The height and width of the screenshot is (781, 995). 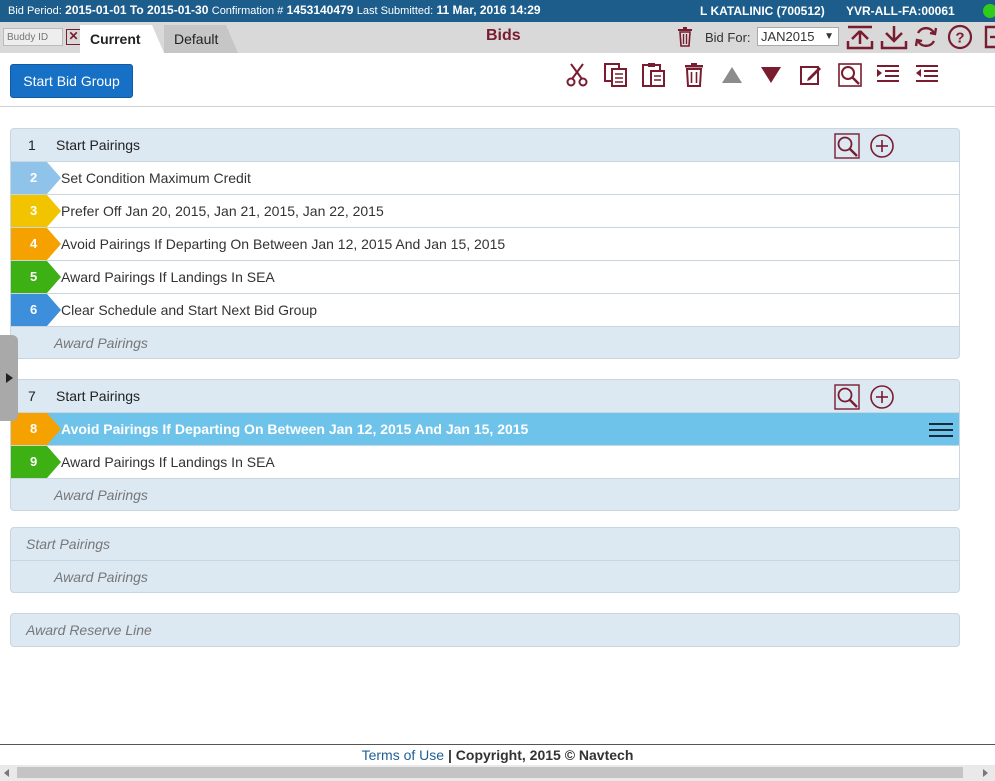 I want to click on page-title: Bids, so click(x=503, y=35).